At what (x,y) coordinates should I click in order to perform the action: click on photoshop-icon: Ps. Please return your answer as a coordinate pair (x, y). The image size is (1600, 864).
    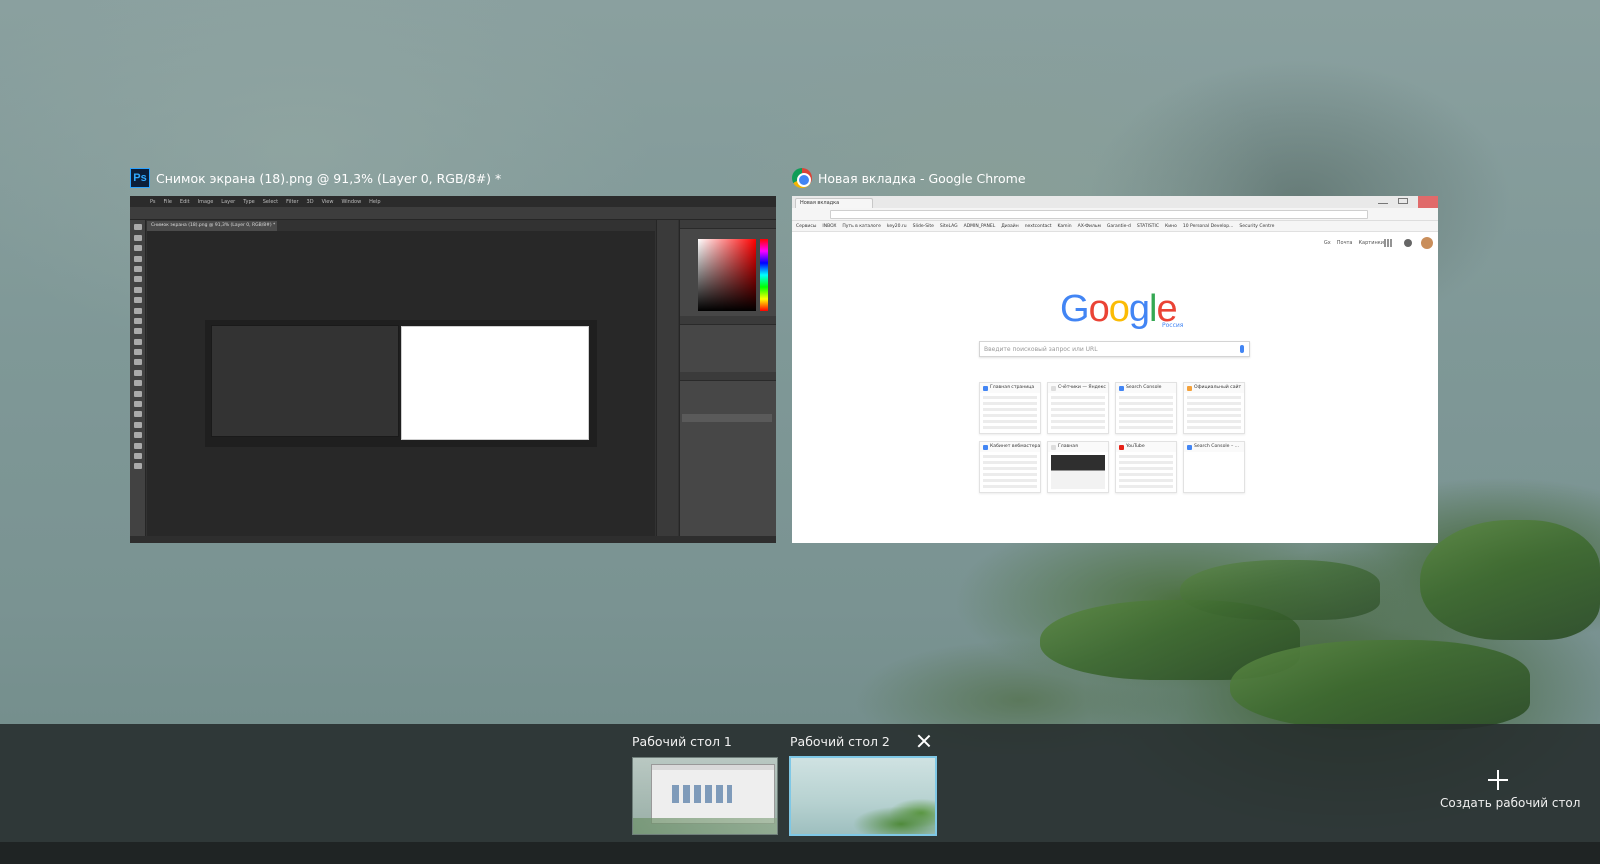
    Looking at the image, I should click on (140, 178).